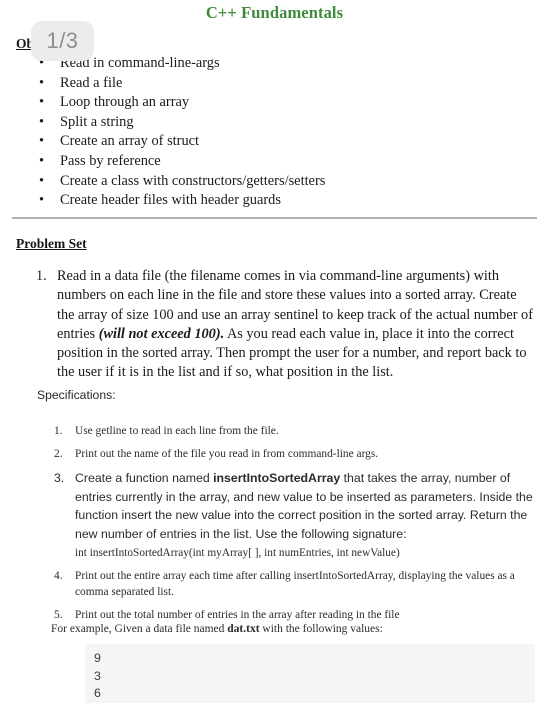 The width and height of the screenshot is (549, 703). I want to click on spec-item-number: 3., so click(59, 478).